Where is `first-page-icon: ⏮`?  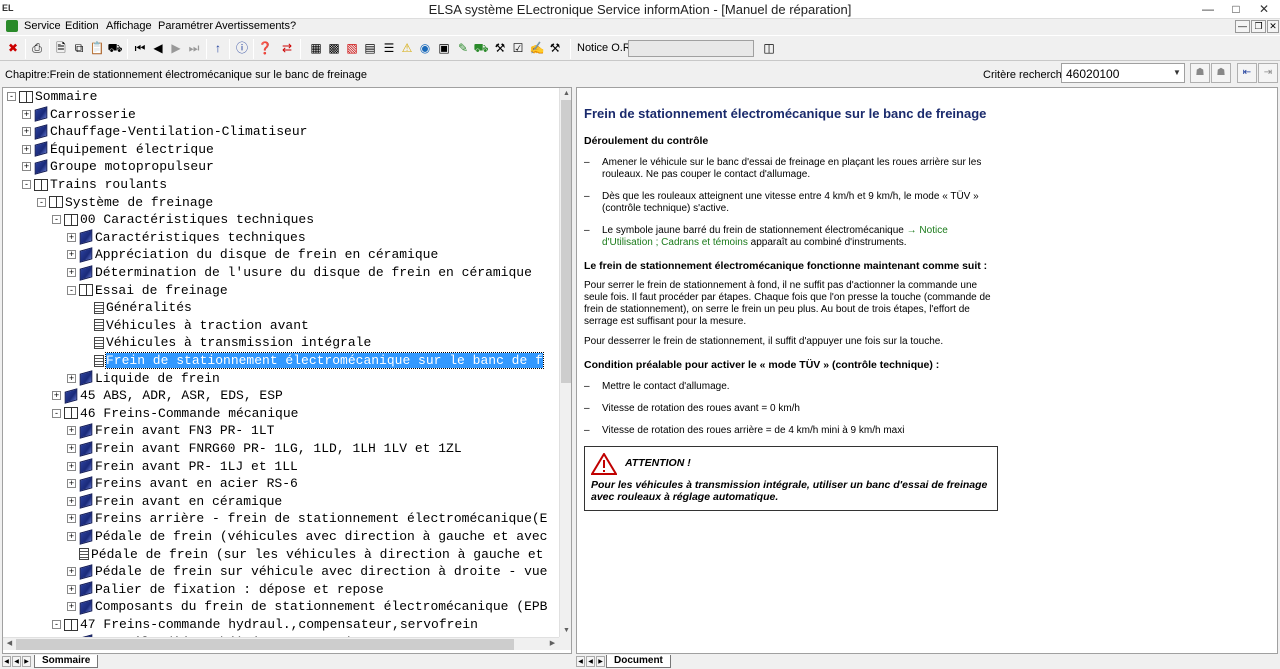
first-page-icon: ⏮ is located at coordinates (140, 48).